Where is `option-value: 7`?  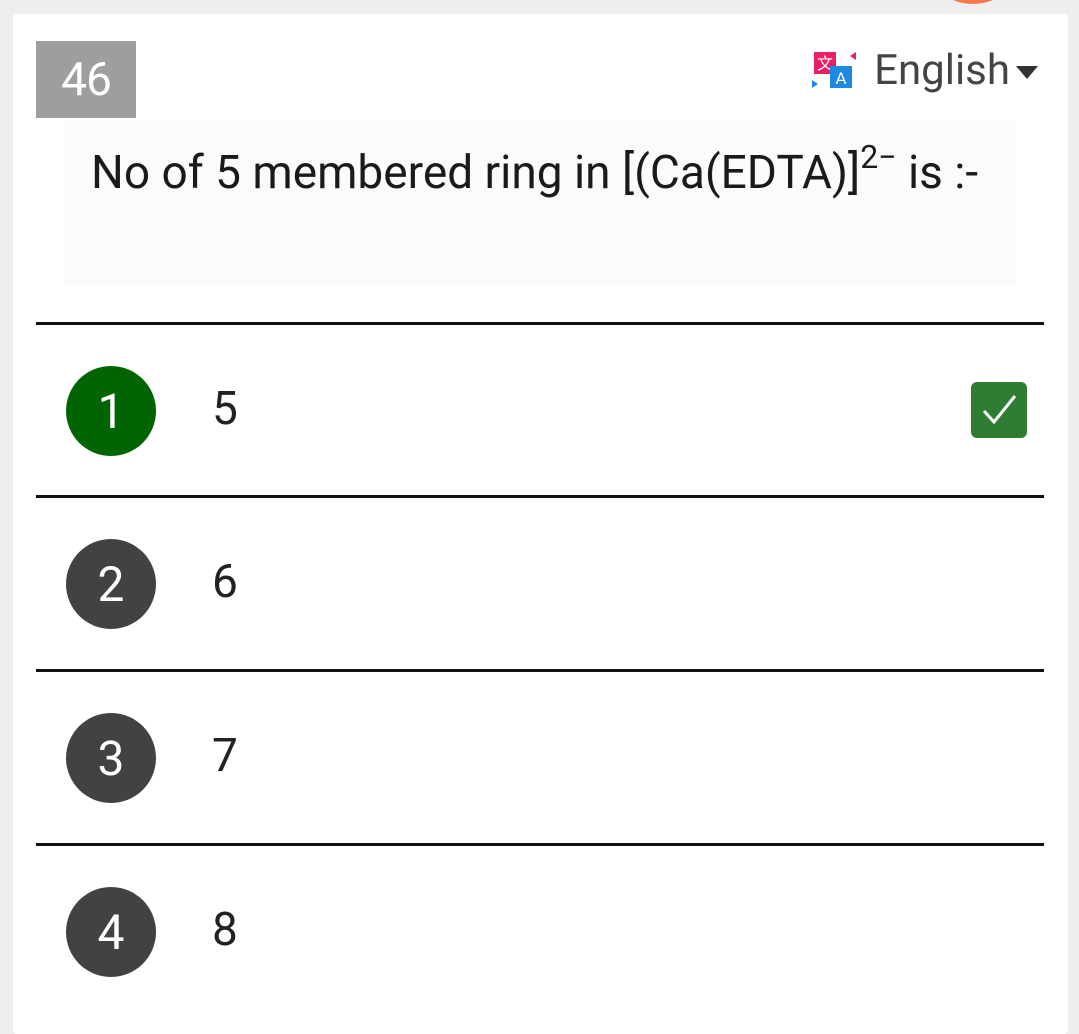
option-value: 7 is located at coordinates (225, 756).